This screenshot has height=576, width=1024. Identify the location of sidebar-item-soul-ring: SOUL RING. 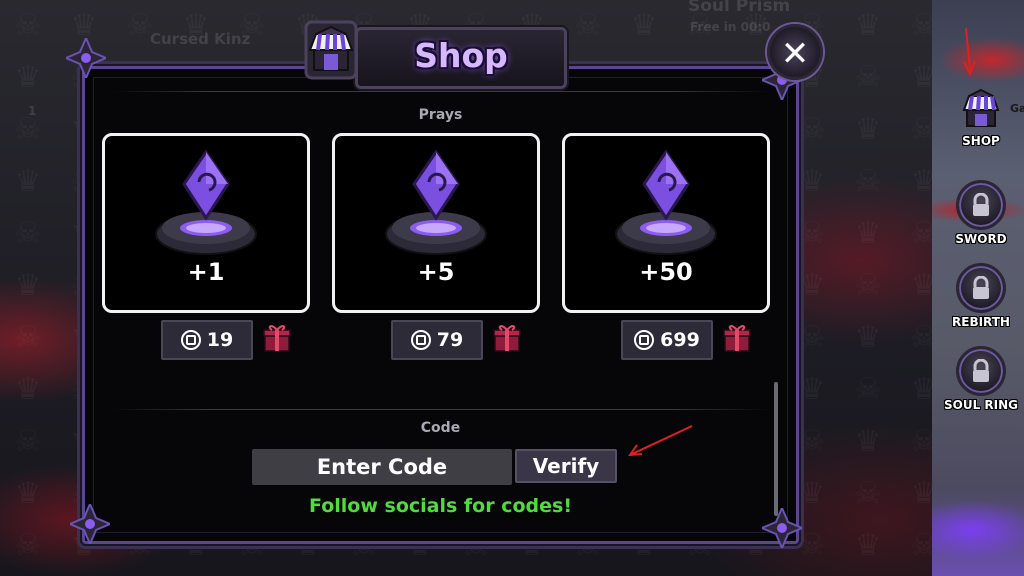
(981, 379).